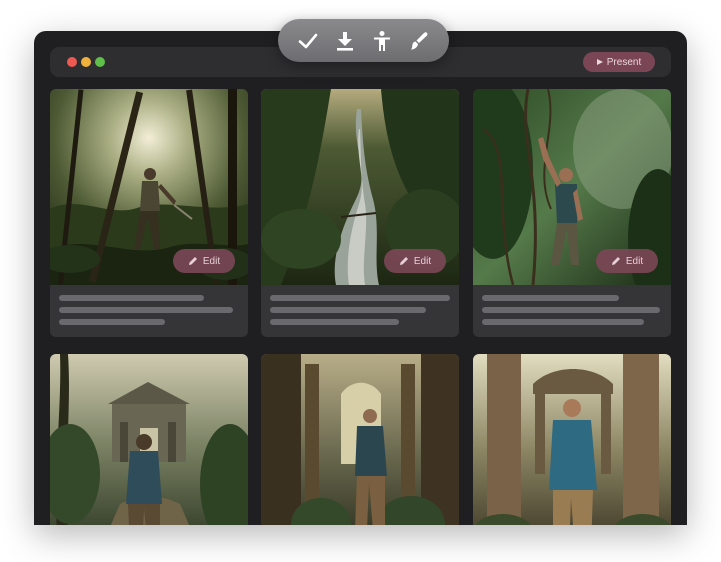 This screenshot has width=721, height=562. I want to click on check-button, so click(308, 41).